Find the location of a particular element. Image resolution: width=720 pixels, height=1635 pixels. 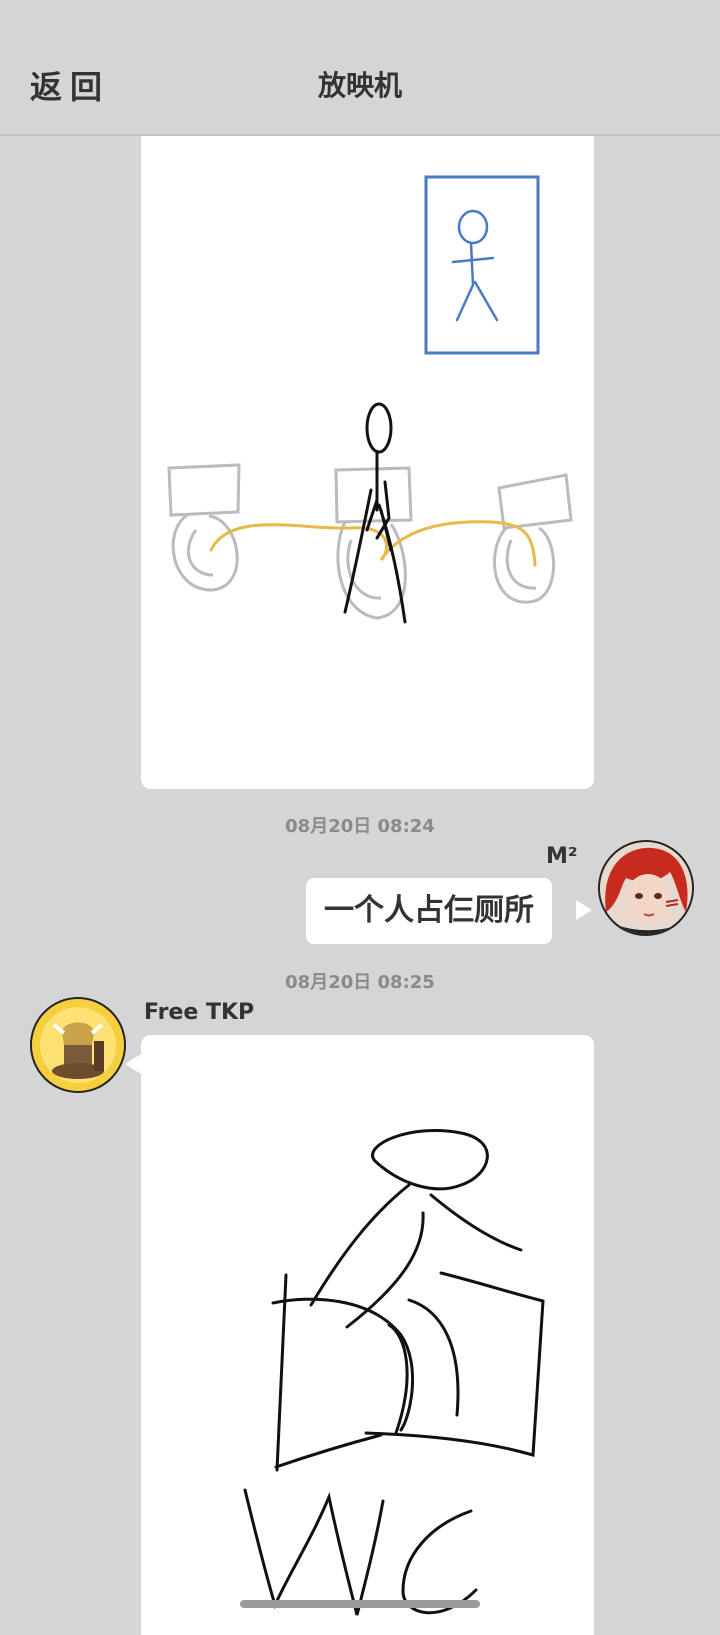

timestamp: 08月20日 08:25 is located at coordinates (360, 982).